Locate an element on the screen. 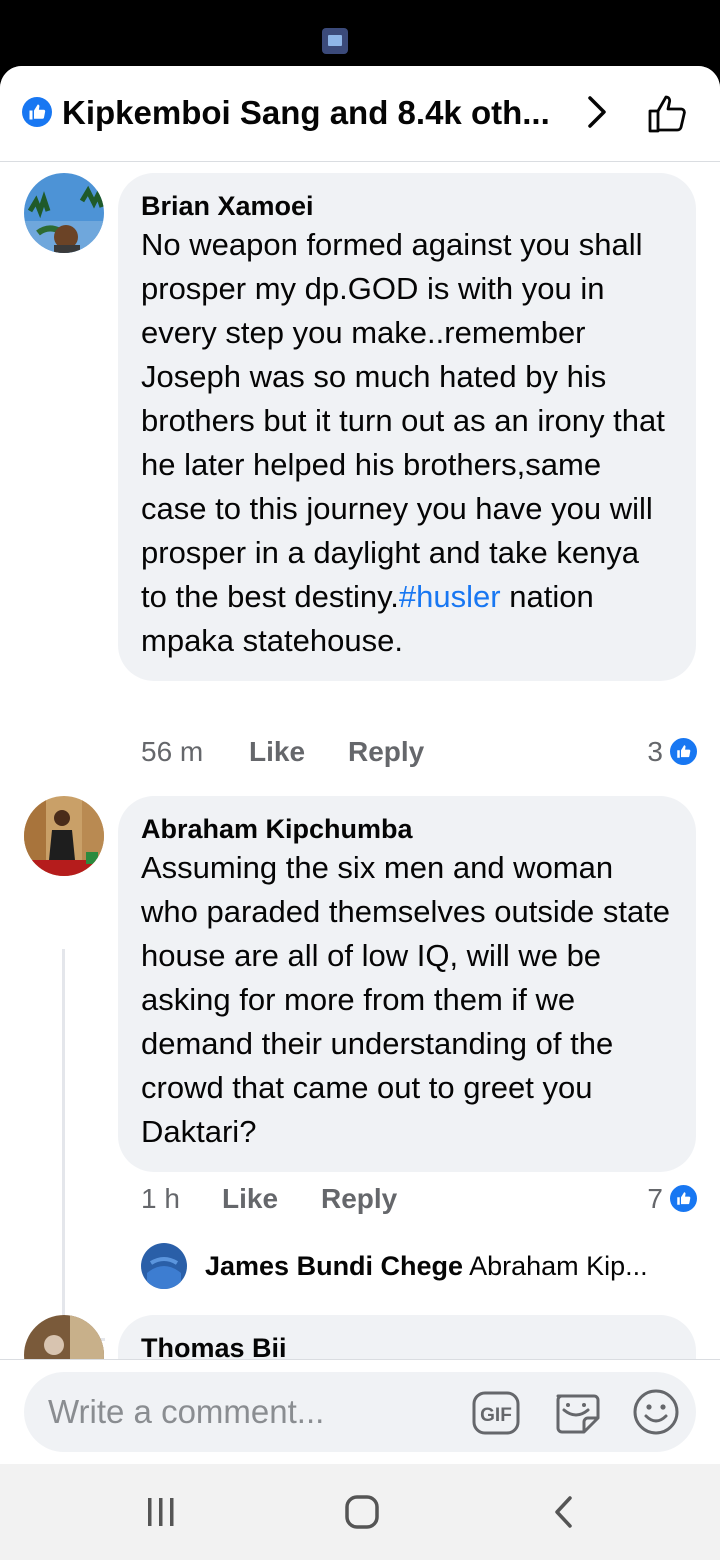 The image size is (720, 1560). comment-author: Brian Xamoei is located at coordinates (406, 206).